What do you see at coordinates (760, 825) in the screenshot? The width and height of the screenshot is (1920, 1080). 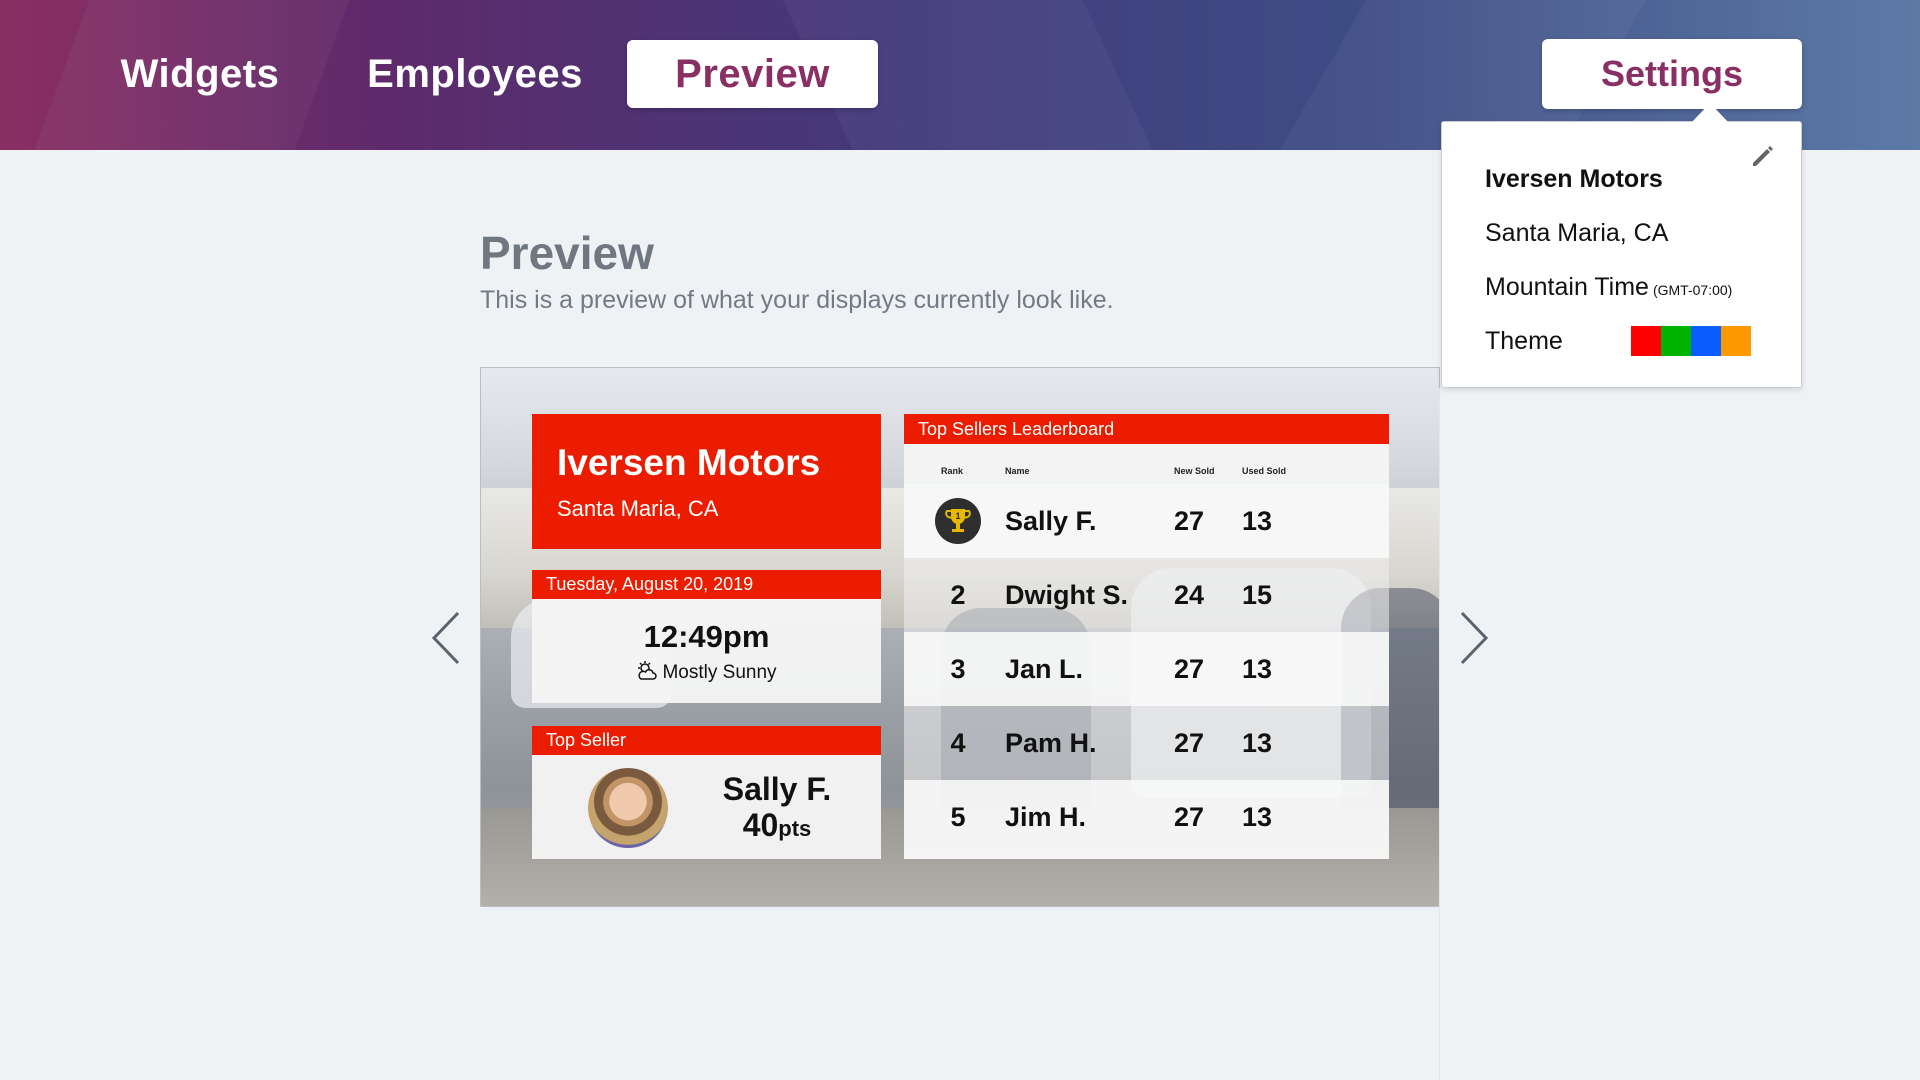 I see `top-seller-points-value: 40` at bounding box center [760, 825].